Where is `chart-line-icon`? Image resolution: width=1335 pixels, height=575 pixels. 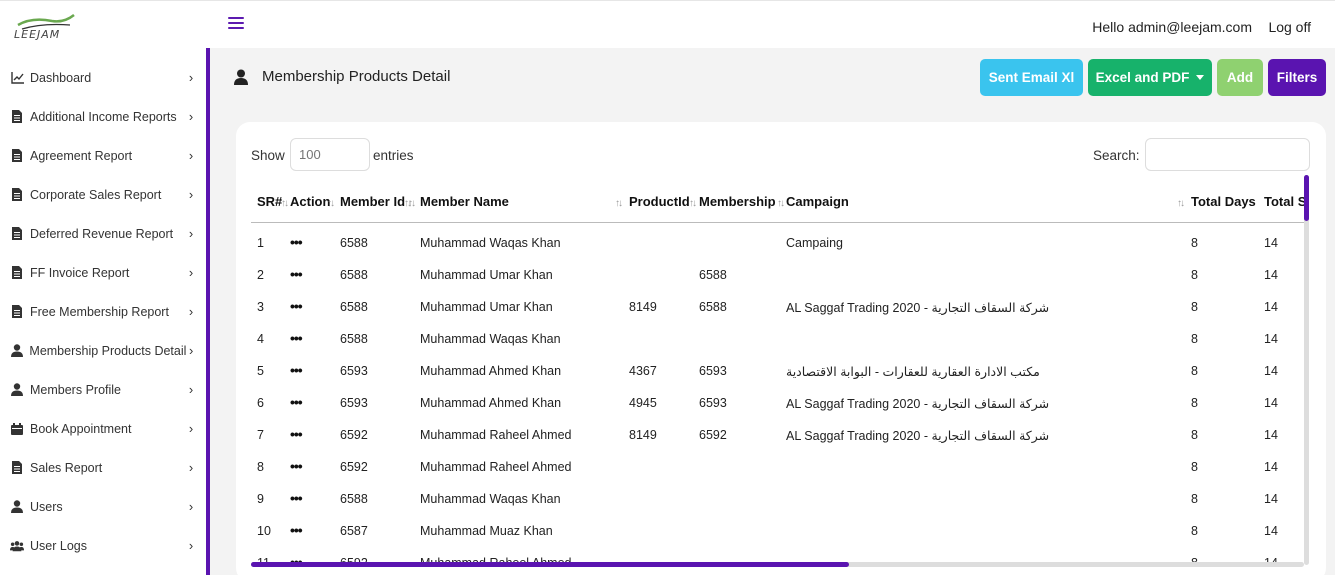 chart-line-icon is located at coordinates (17, 78).